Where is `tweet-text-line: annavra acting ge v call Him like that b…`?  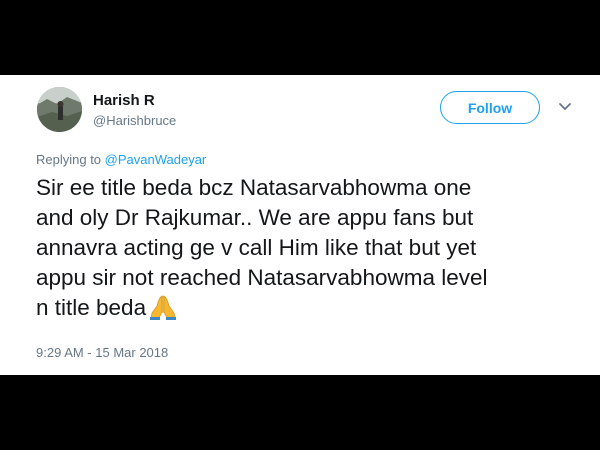
tweet-text-line: annavra acting ge v call Him like that b… is located at coordinates (256, 247).